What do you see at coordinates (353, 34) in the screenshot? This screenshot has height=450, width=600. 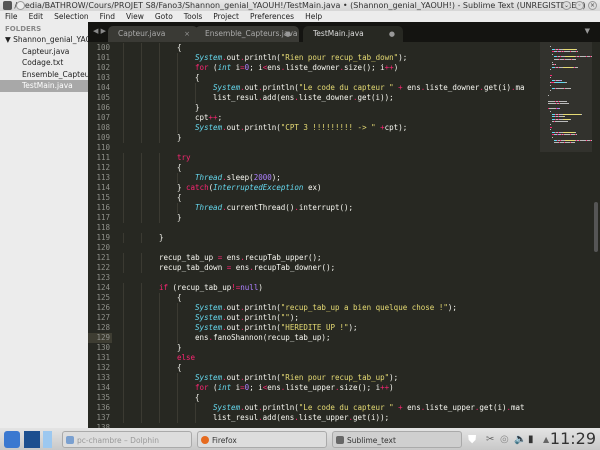 I see `tab-testmain-java: TestMain.java ●` at bounding box center [353, 34].